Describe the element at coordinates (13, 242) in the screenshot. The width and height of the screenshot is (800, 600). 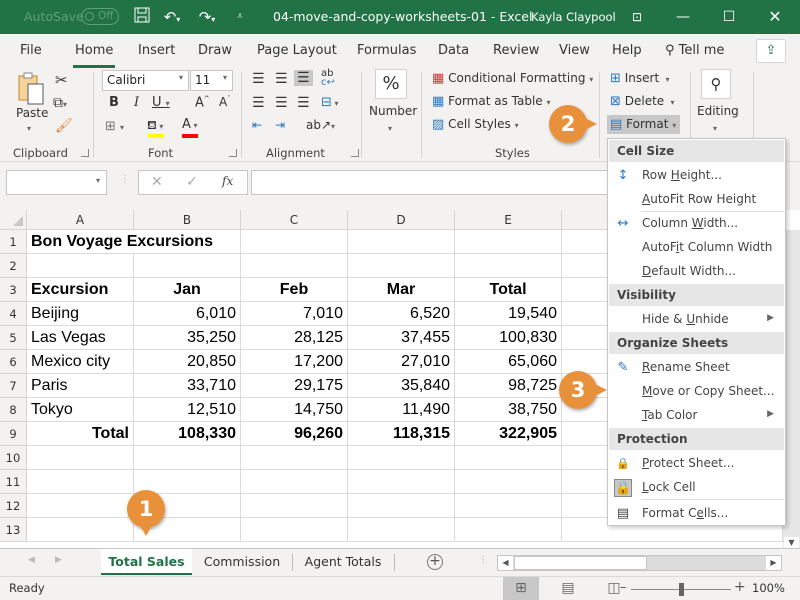
I see `row-header-1: 1` at that location.